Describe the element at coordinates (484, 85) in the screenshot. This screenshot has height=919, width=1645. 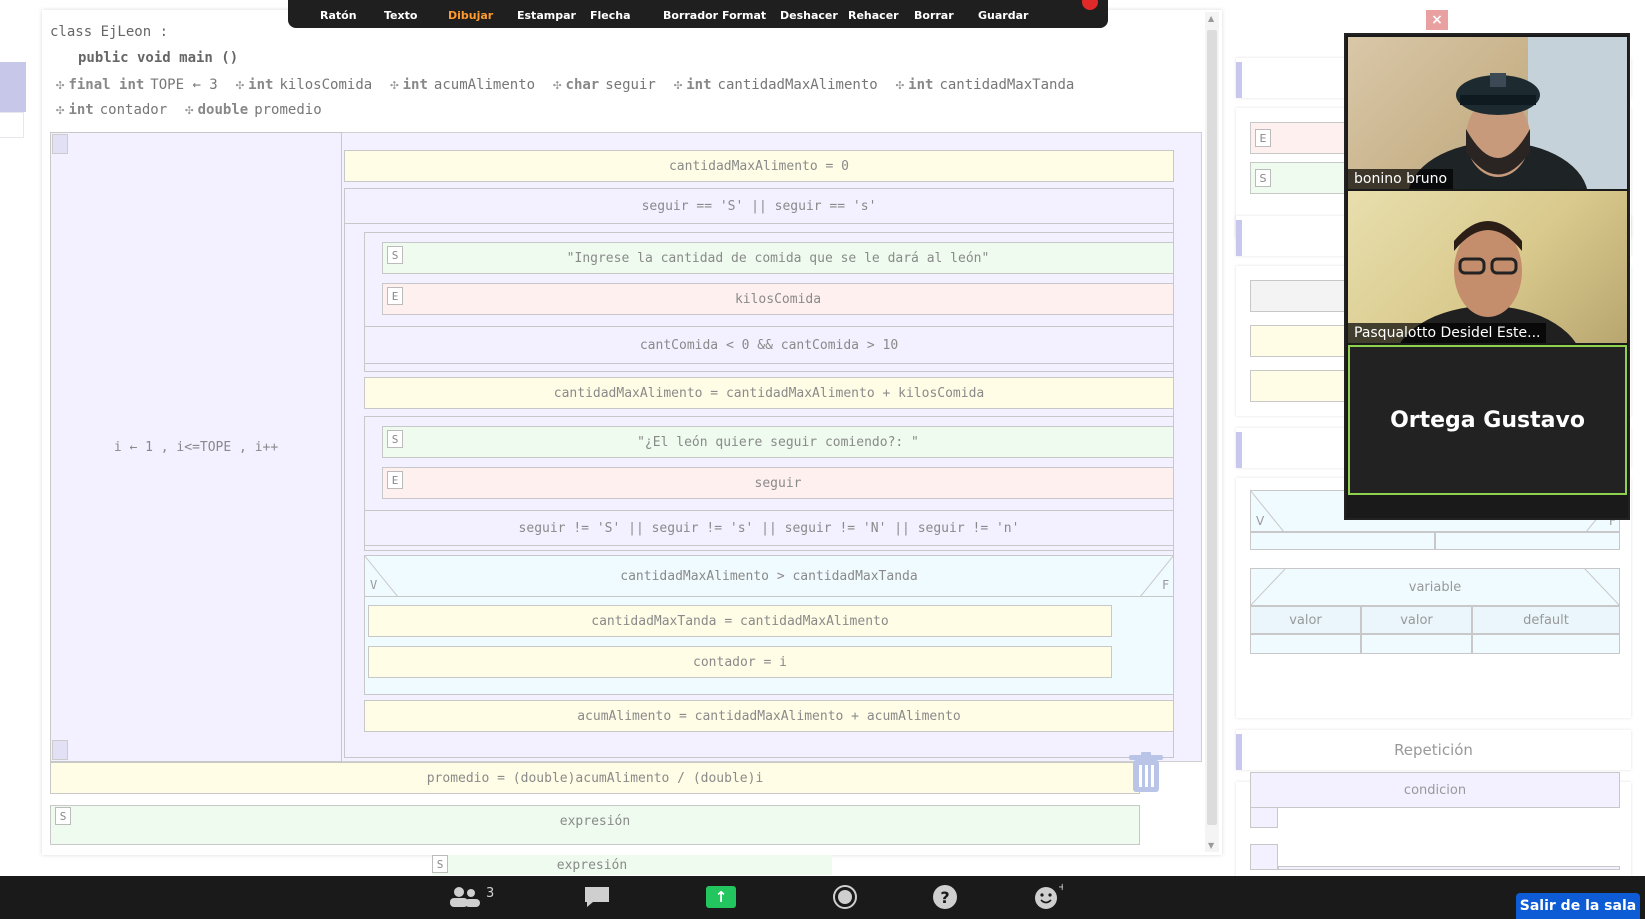
I see `declaration-name: acumAlimento` at that location.